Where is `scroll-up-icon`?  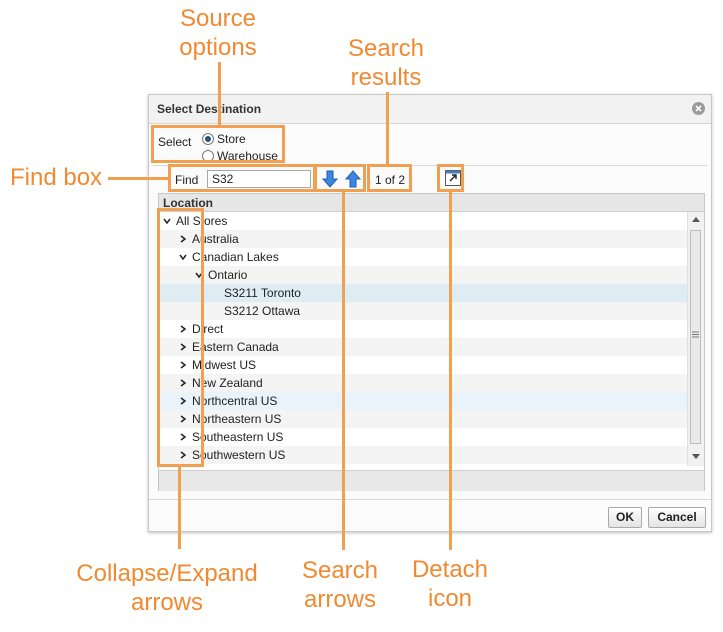 scroll-up-icon is located at coordinates (696, 219).